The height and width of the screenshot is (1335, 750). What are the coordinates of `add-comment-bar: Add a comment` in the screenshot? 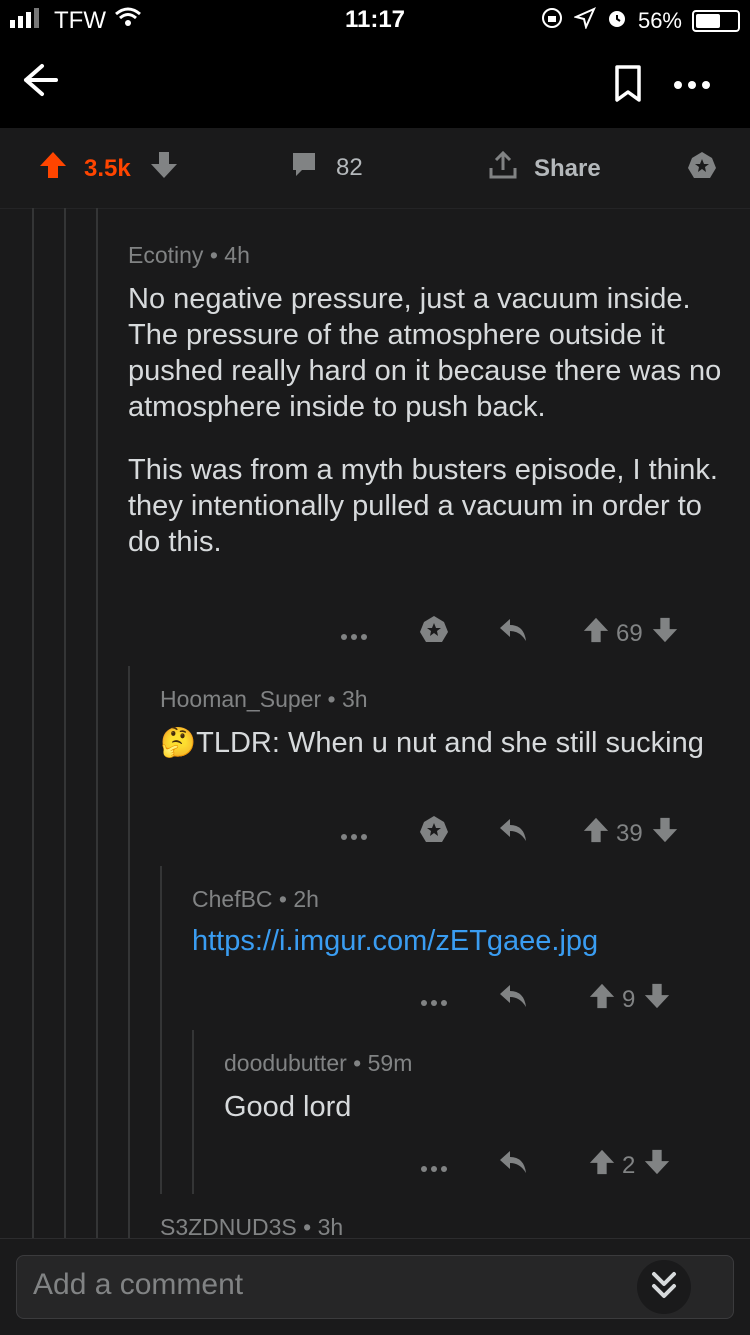 It's located at (375, 1286).